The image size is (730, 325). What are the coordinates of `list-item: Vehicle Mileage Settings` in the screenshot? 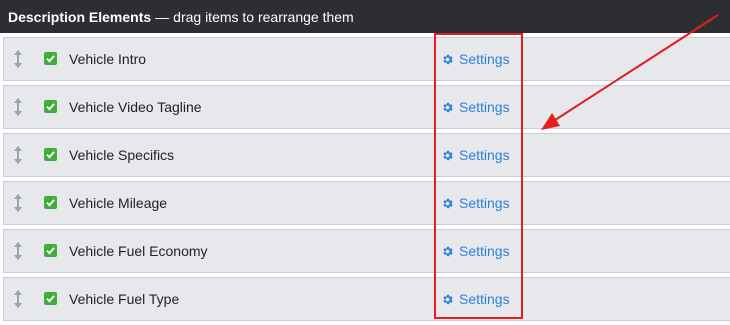 It's located at (366, 203).